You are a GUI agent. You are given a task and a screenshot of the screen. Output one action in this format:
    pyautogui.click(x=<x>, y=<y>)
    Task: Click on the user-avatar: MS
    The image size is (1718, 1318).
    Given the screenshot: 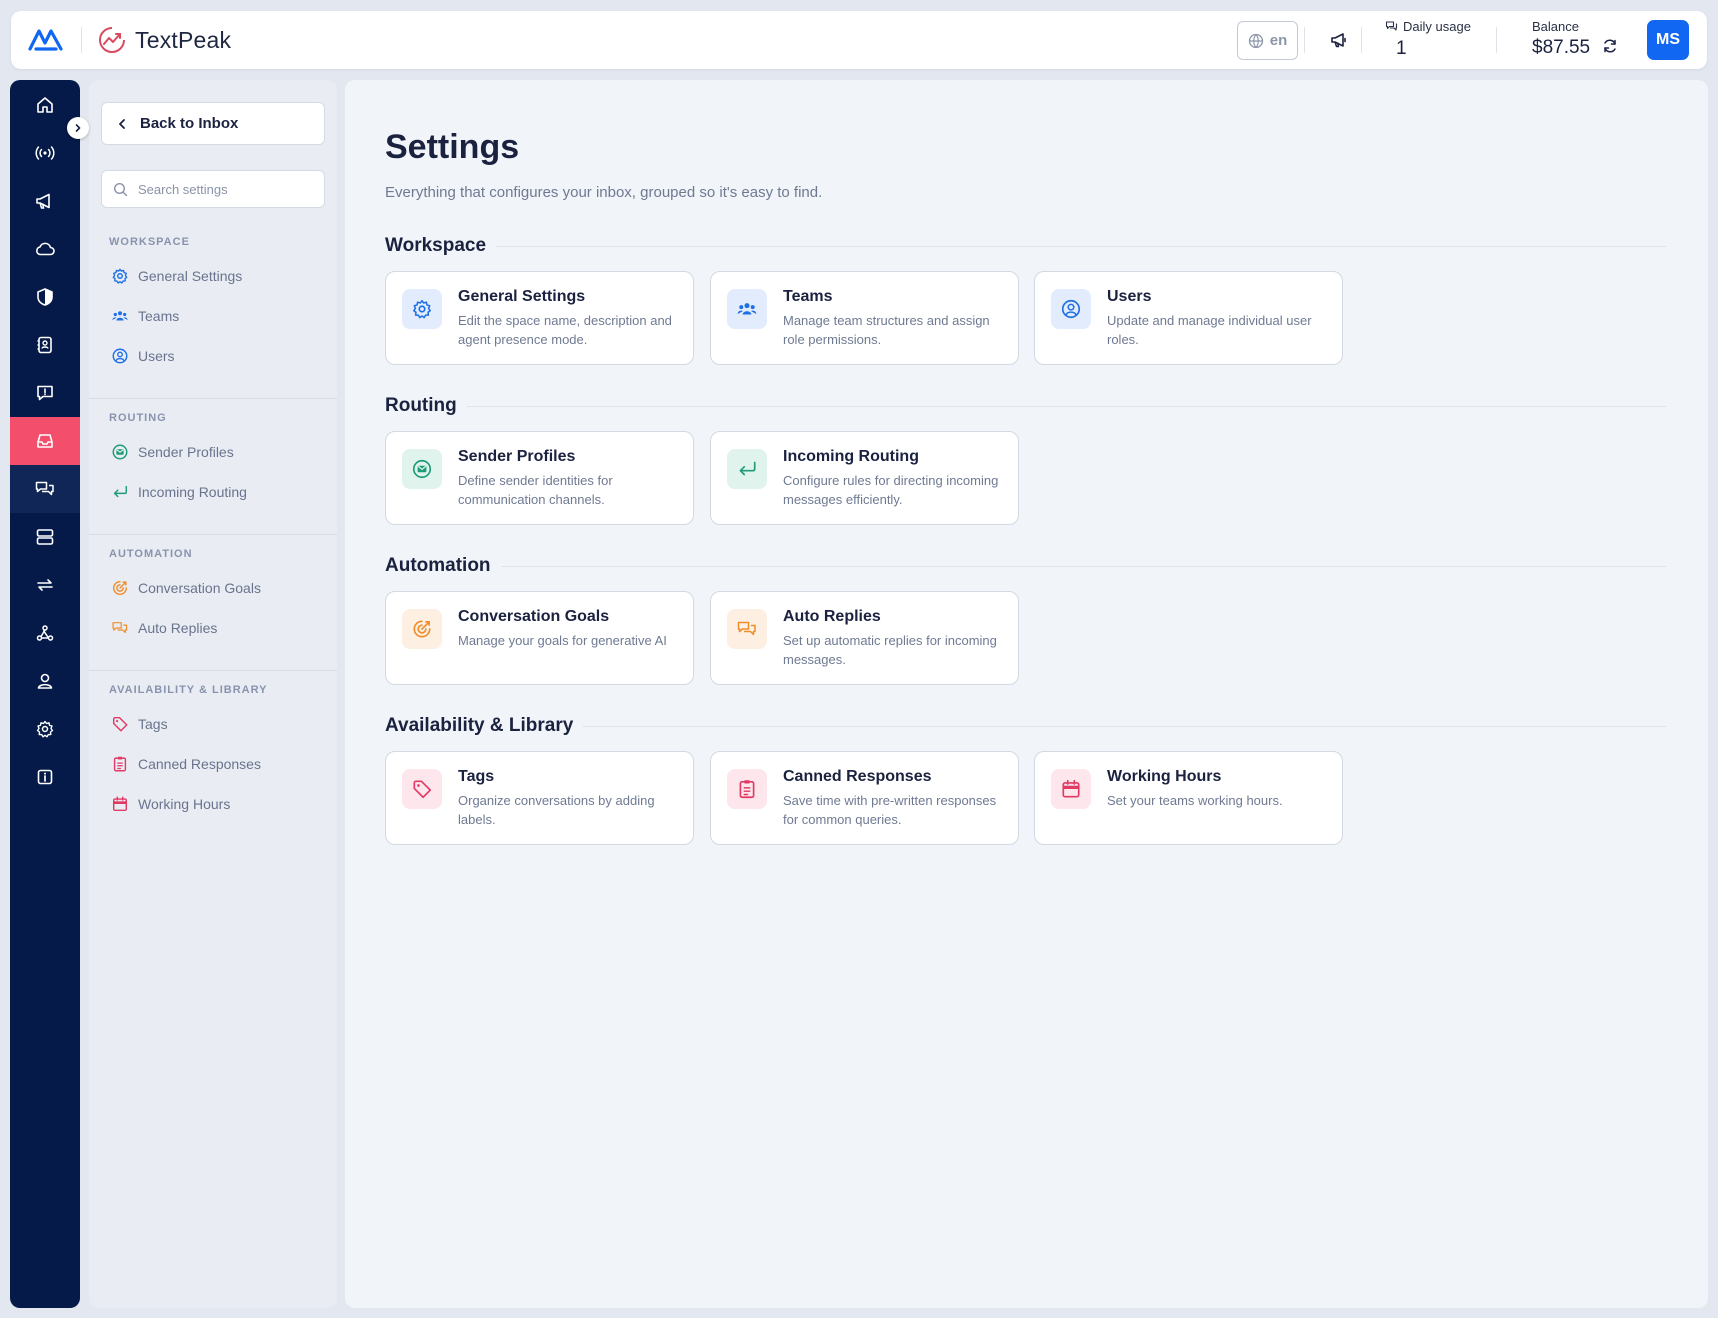 What is the action you would take?
    pyautogui.click(x=1668, y=40)
    